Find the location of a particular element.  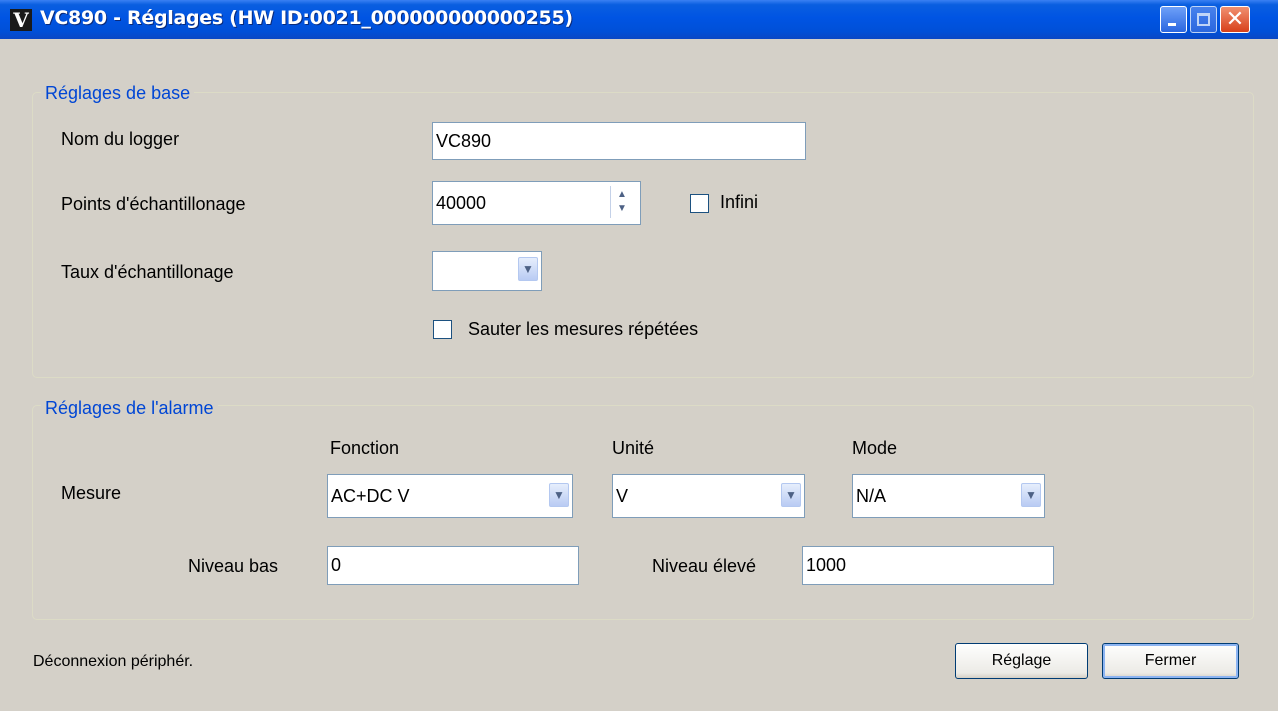

base-settings-title: Réglages de base is located at coordinates (118, 93).